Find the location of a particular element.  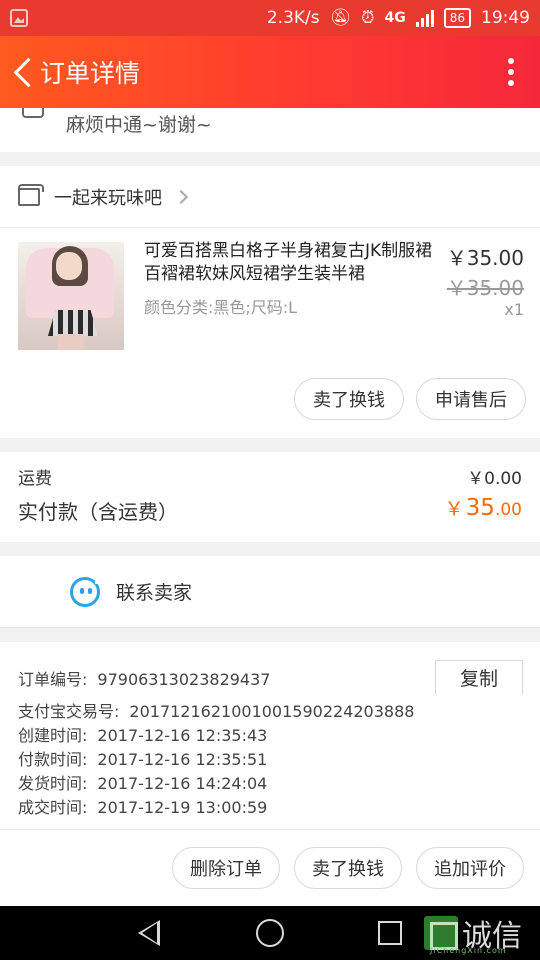

delete-order-button: 删除订单 is located at coordinates (226, 868).